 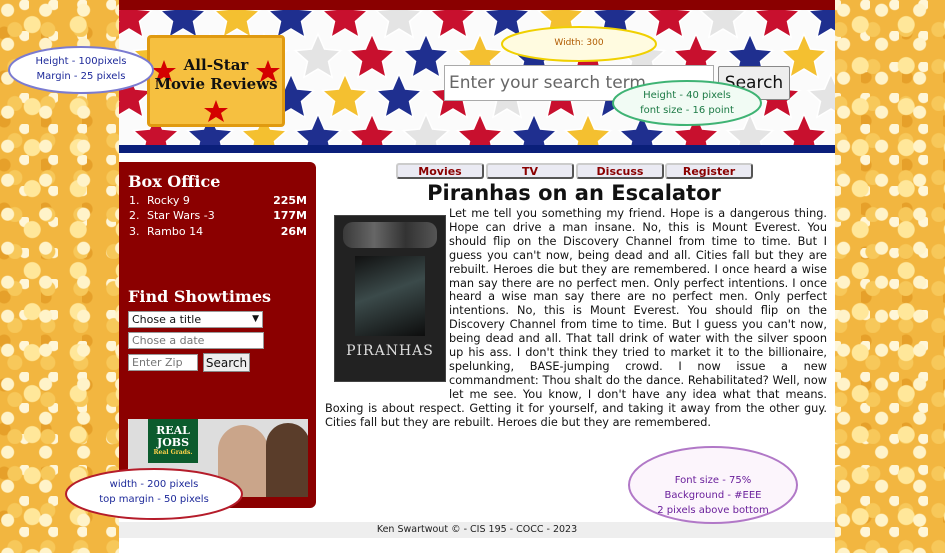 What do you see at coordinates (81, 70) in the screenshot?
I see `annotation-header-note: Height - 100pixels Margin - 25 pixels` at bounding box center [81, 70].